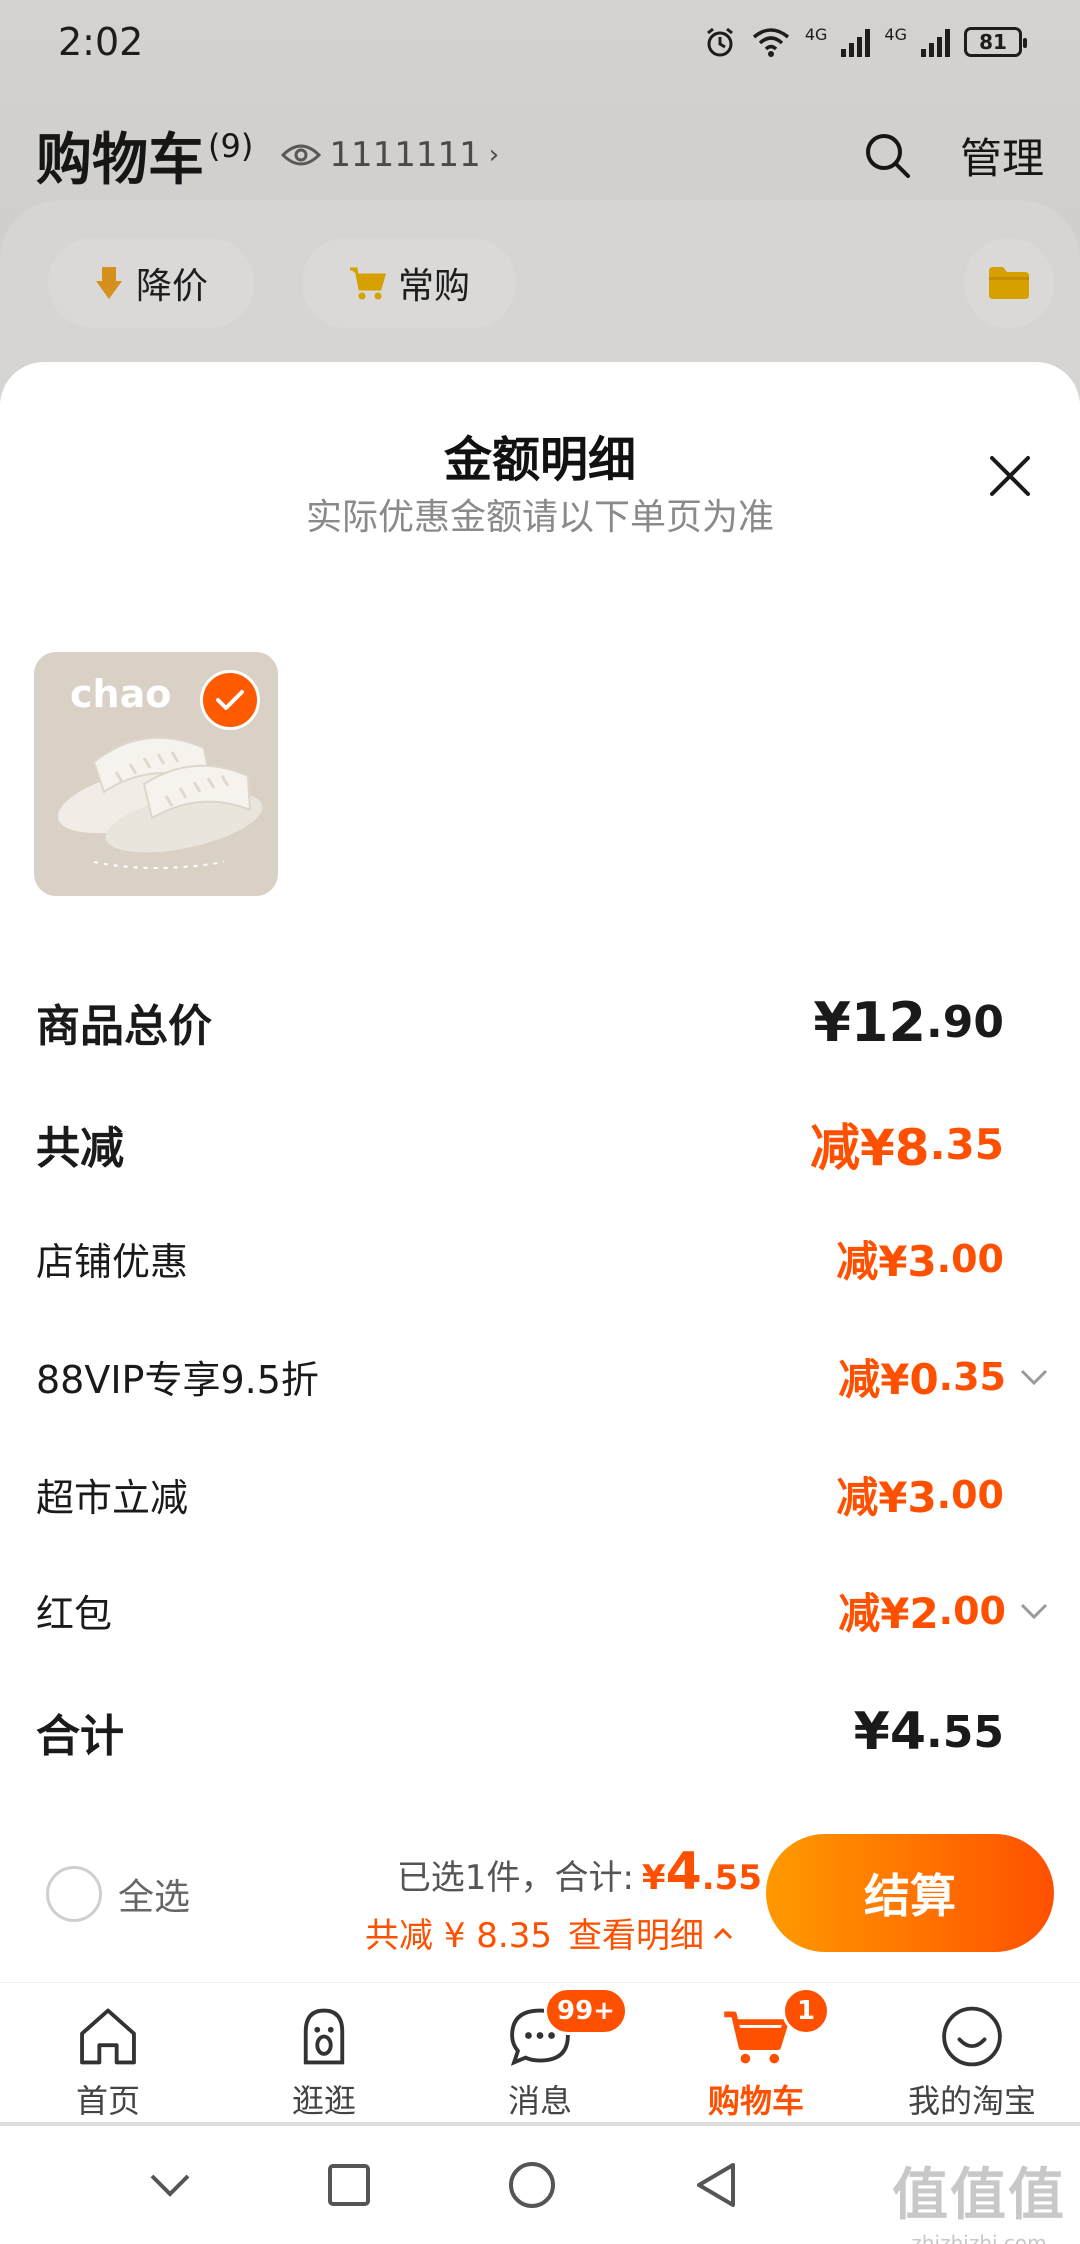 The height and width of the screenshot is (2244, 1080). What do you see at coordinates (539, 460) in the screenshot?
I see `sheet-title: 金额明细` at bounding box center [539, 460].